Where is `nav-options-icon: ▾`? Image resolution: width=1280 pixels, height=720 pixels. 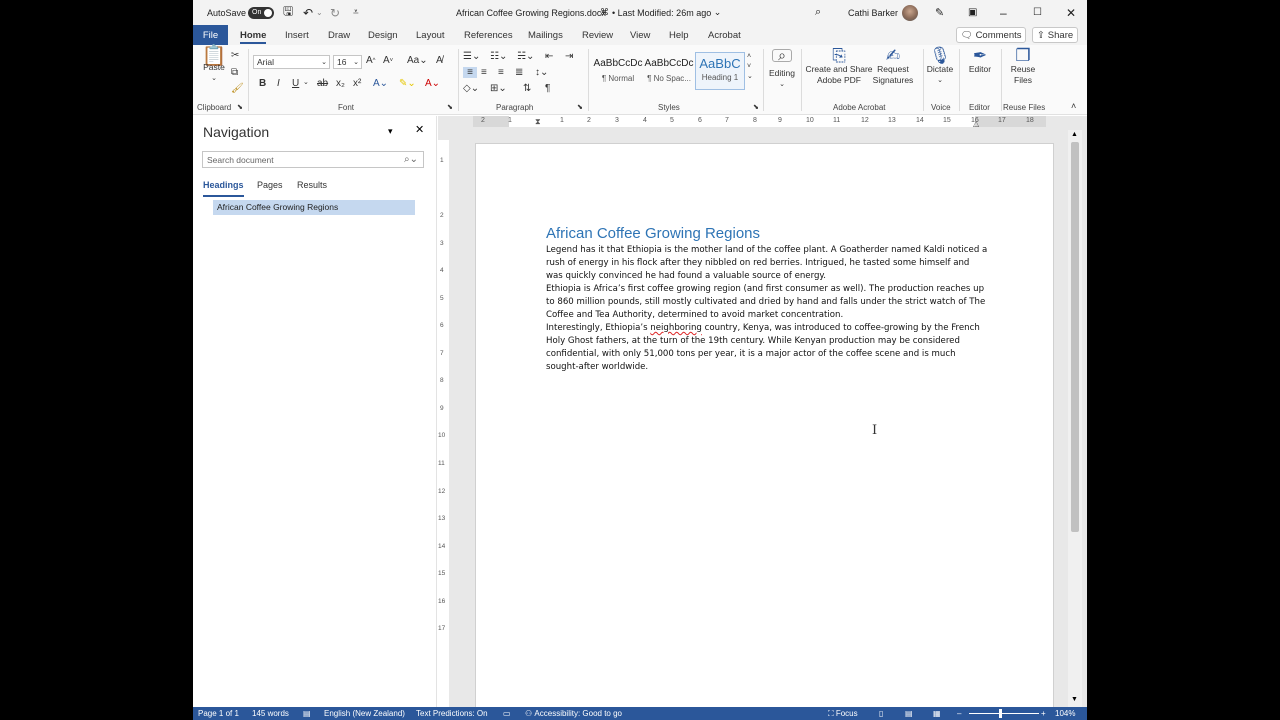
nav-options-icon: ▾ is located at coordinates (390, 131).